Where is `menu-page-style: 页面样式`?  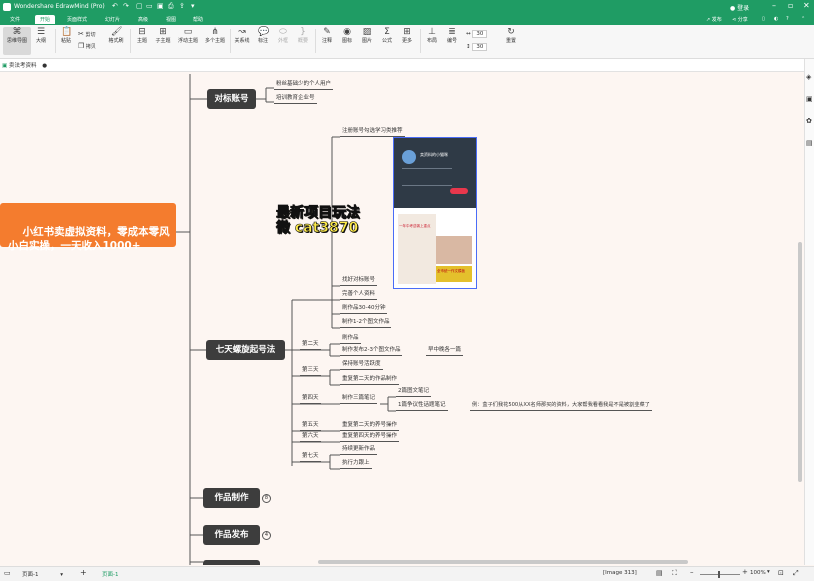
menu-page-style: 页面样式 is located at coordinates (77, 19).